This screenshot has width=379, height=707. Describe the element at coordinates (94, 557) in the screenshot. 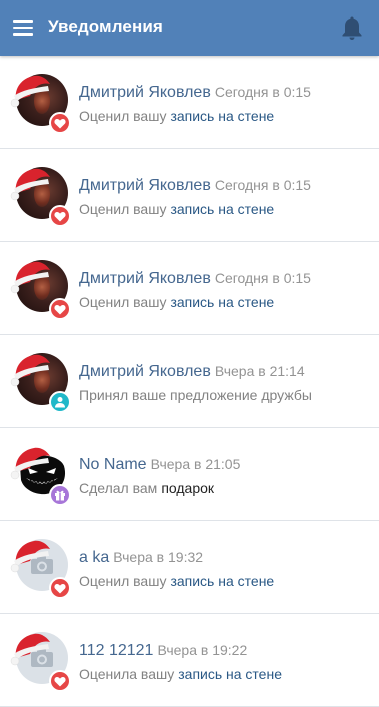

I see `user-name-link: a ka` at that location.